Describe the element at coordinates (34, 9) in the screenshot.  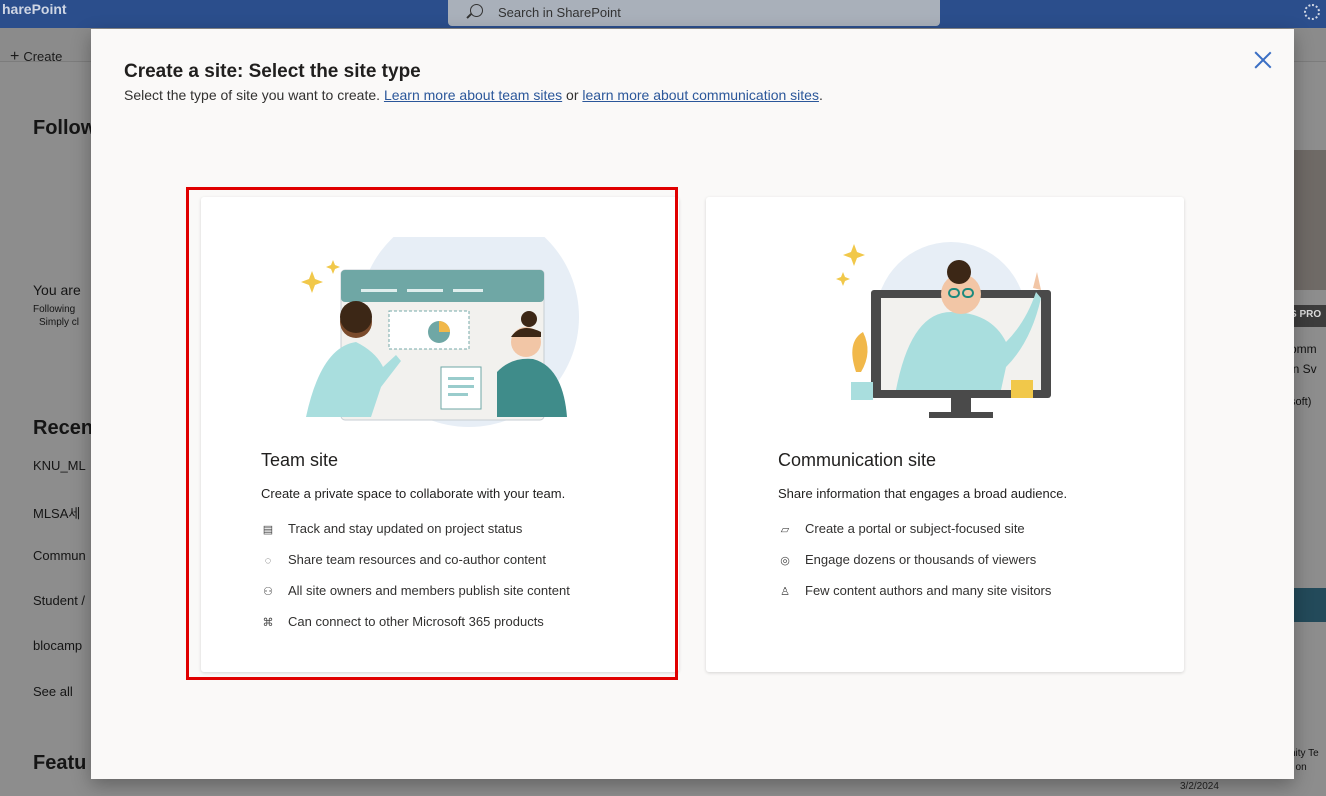
I see `app-brand: harePoint` at that location.